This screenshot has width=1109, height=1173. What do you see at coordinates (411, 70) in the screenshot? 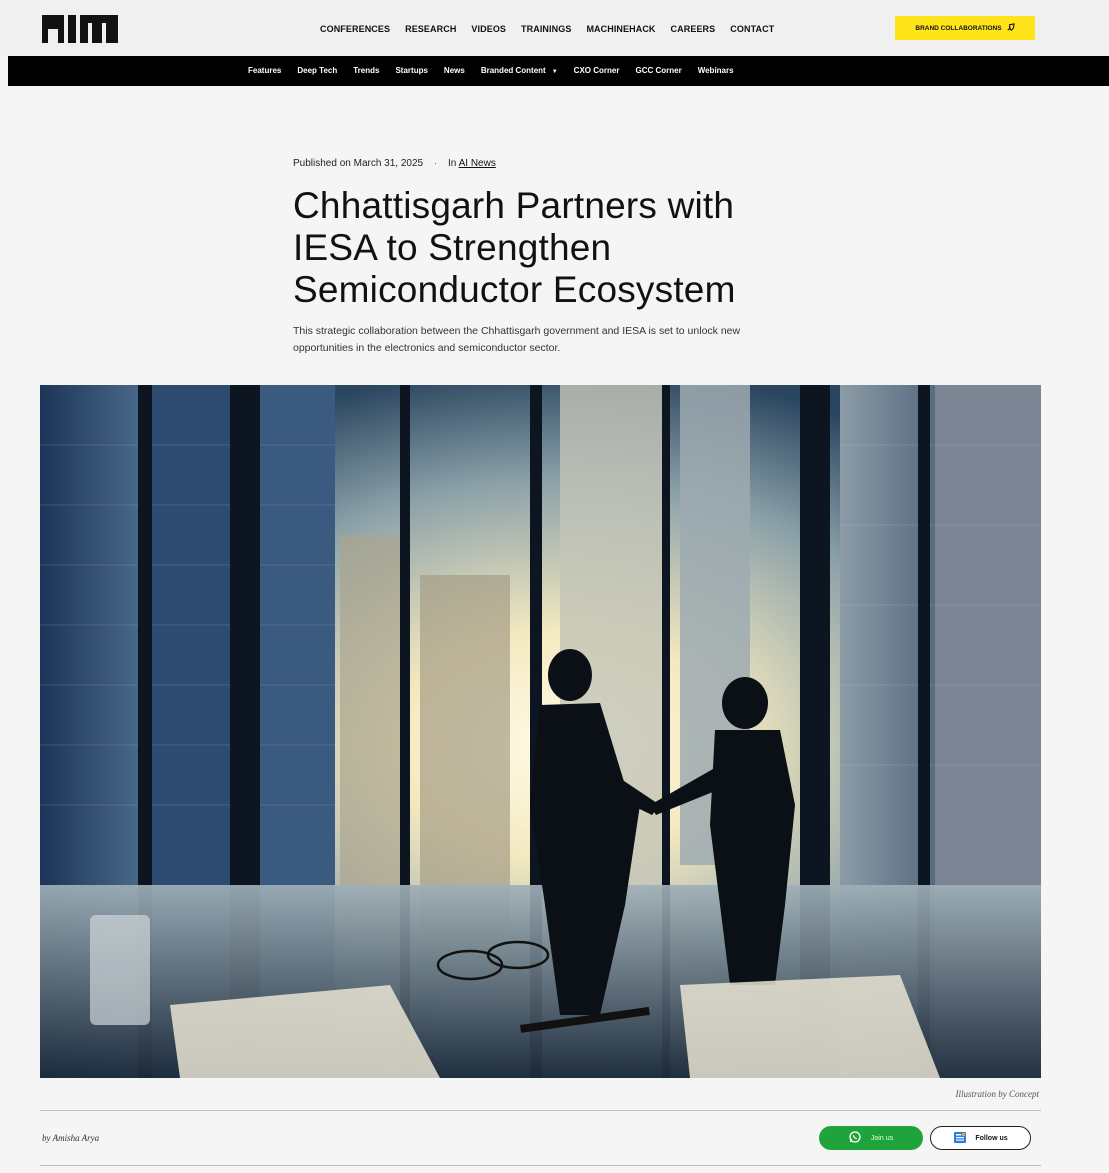
I see `subnav-startups: Startups` at bounding box center [411, 70].